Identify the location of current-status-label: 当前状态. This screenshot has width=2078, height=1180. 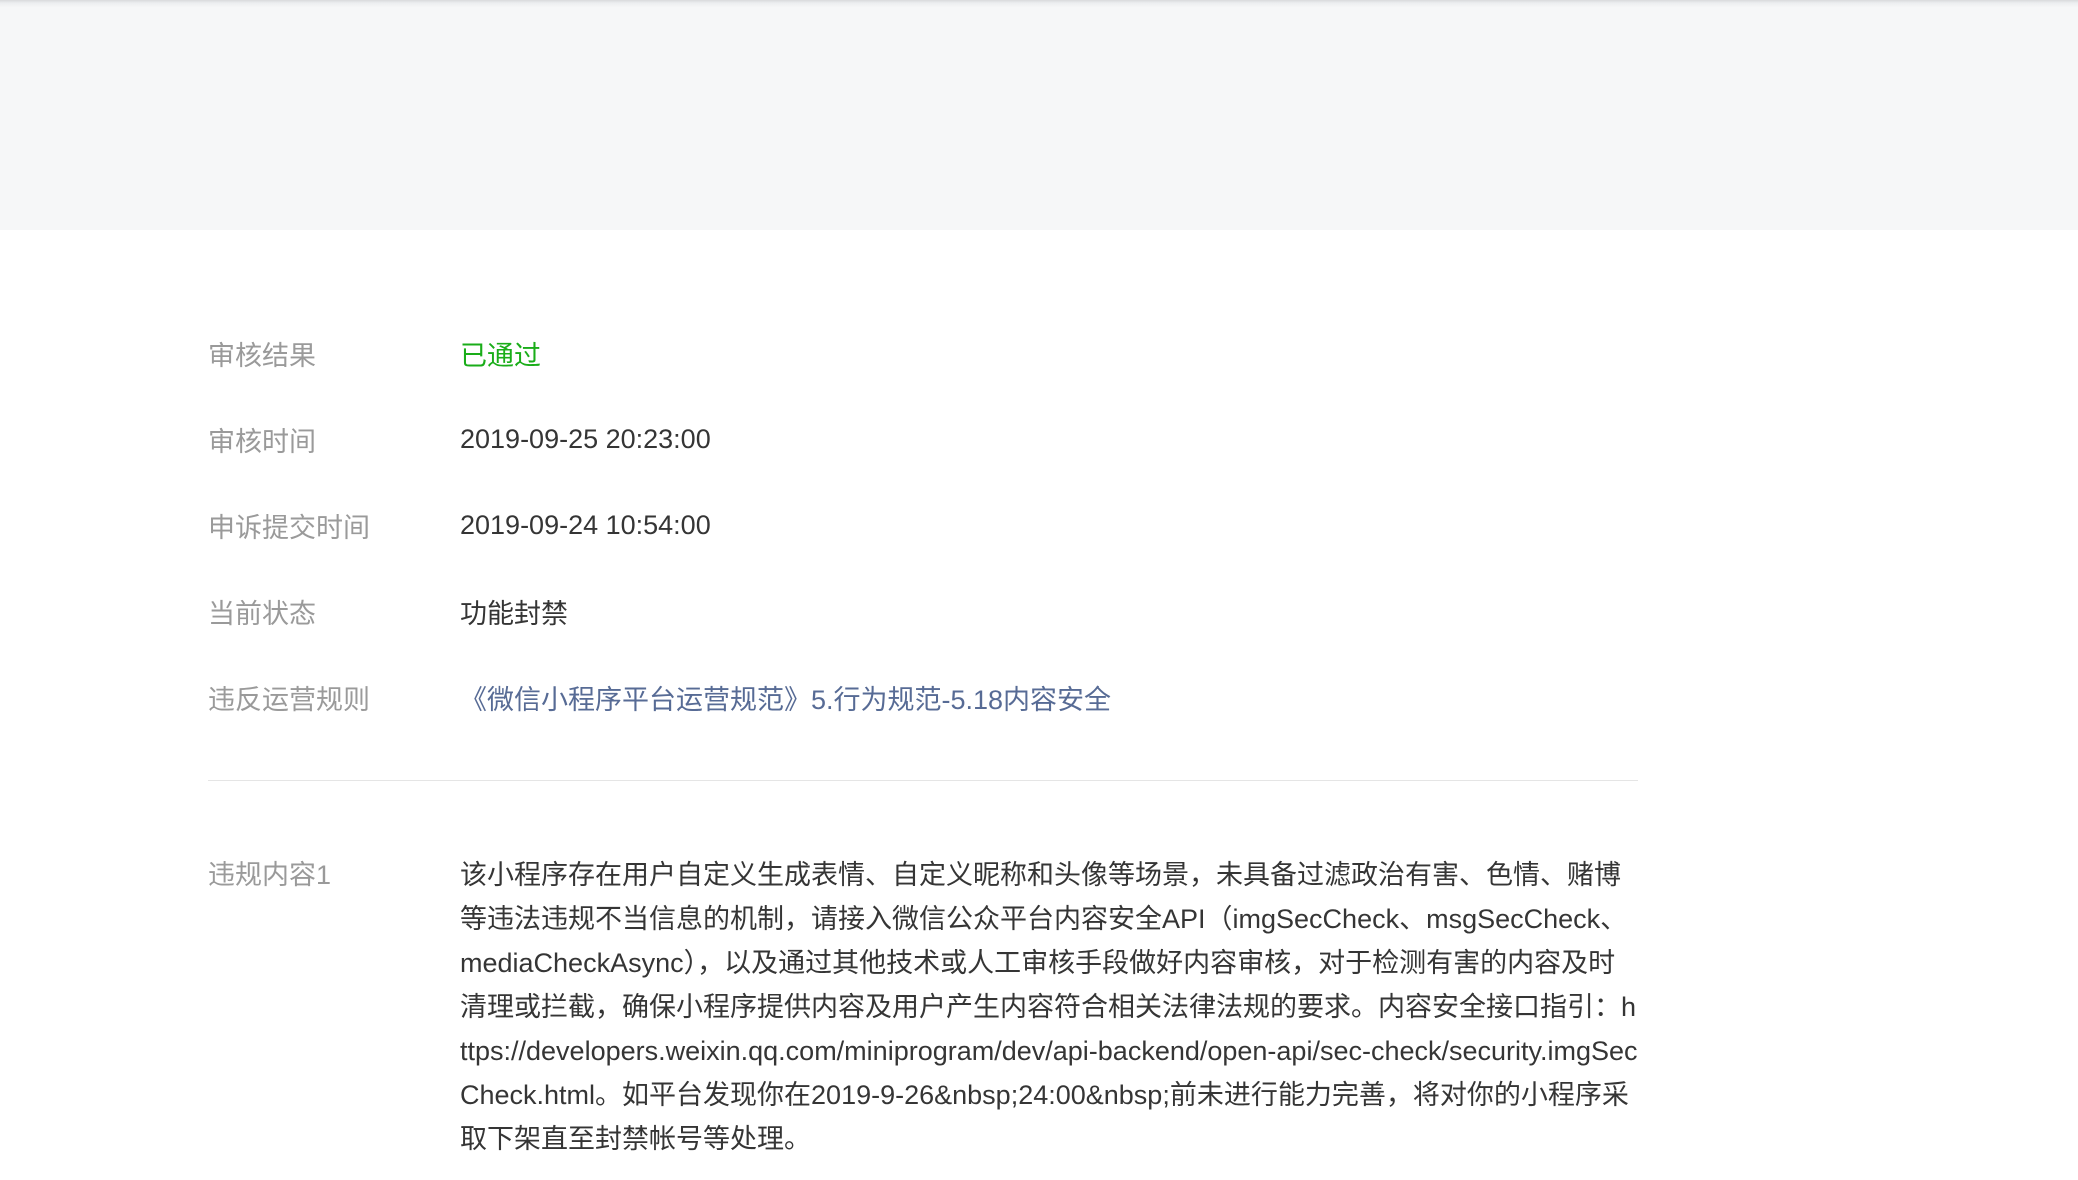
(262, 613).